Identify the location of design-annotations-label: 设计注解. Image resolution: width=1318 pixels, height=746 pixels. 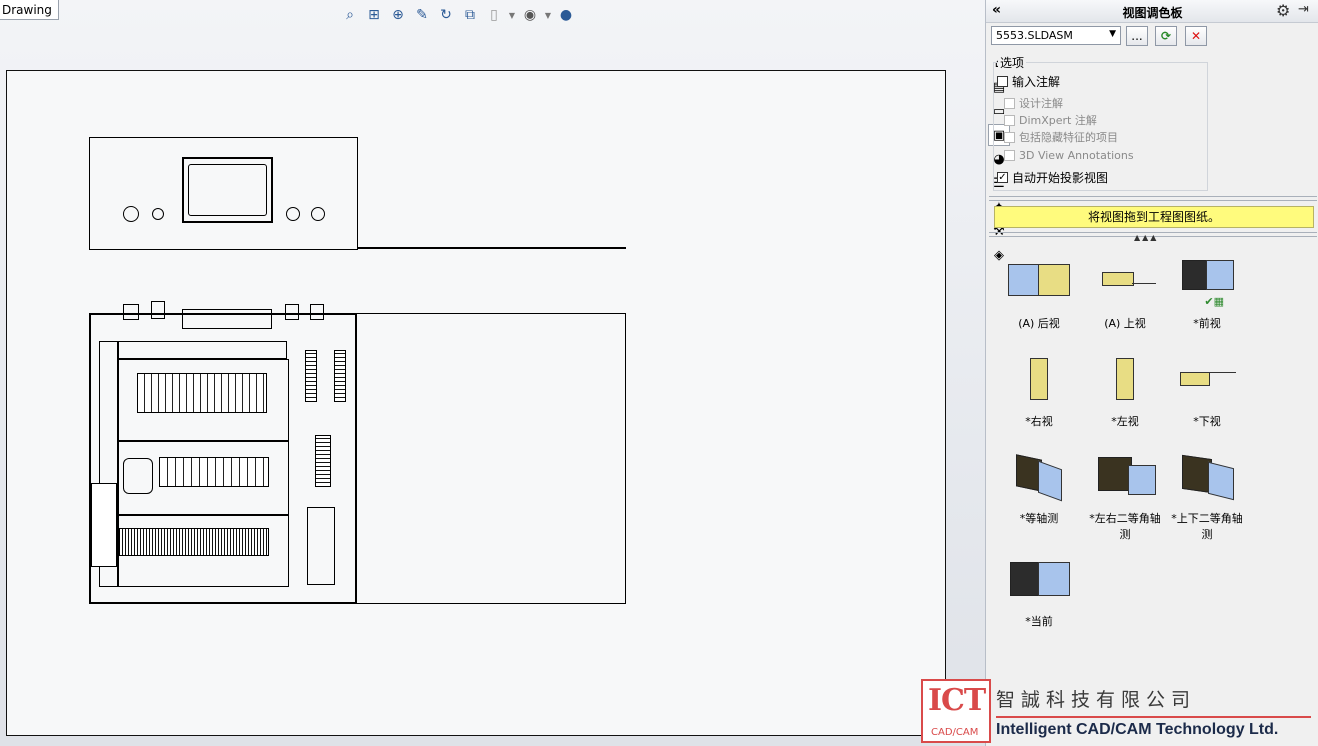
(1041, 103).